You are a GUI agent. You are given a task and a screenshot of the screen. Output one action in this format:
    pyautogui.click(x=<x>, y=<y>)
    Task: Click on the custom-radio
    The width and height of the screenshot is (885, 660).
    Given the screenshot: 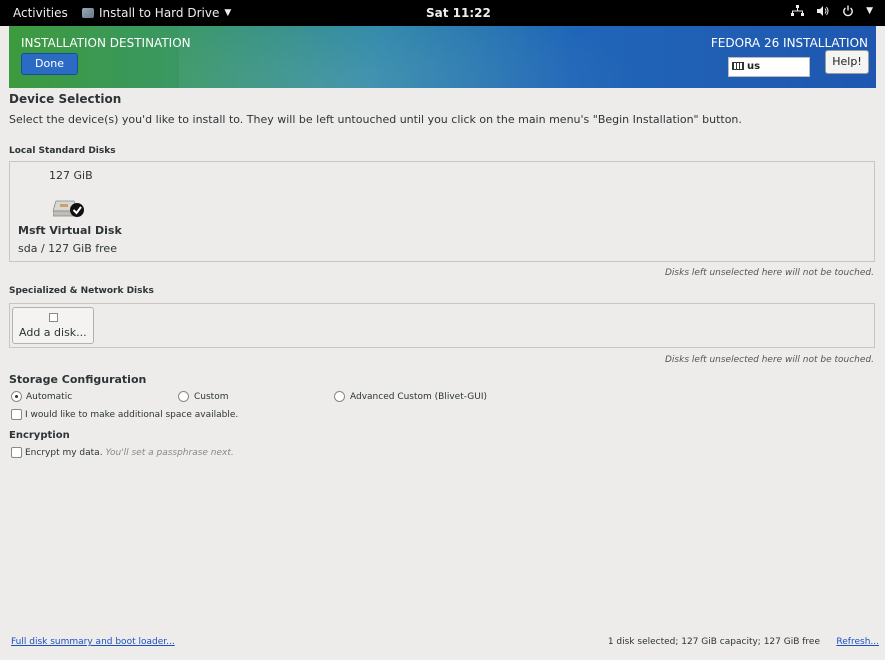 What is the action you would take?
    pyautogui.click(x=183, y=396)
    